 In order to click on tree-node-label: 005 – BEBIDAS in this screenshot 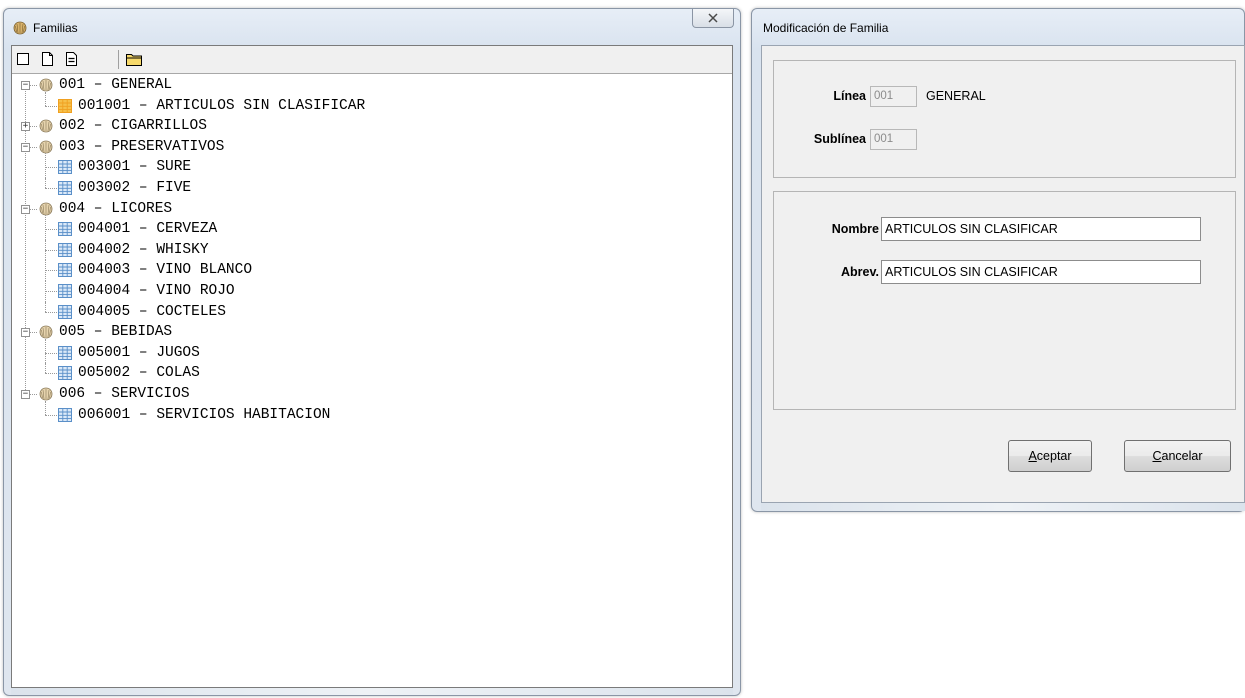, I will do `click(116, 332)`.